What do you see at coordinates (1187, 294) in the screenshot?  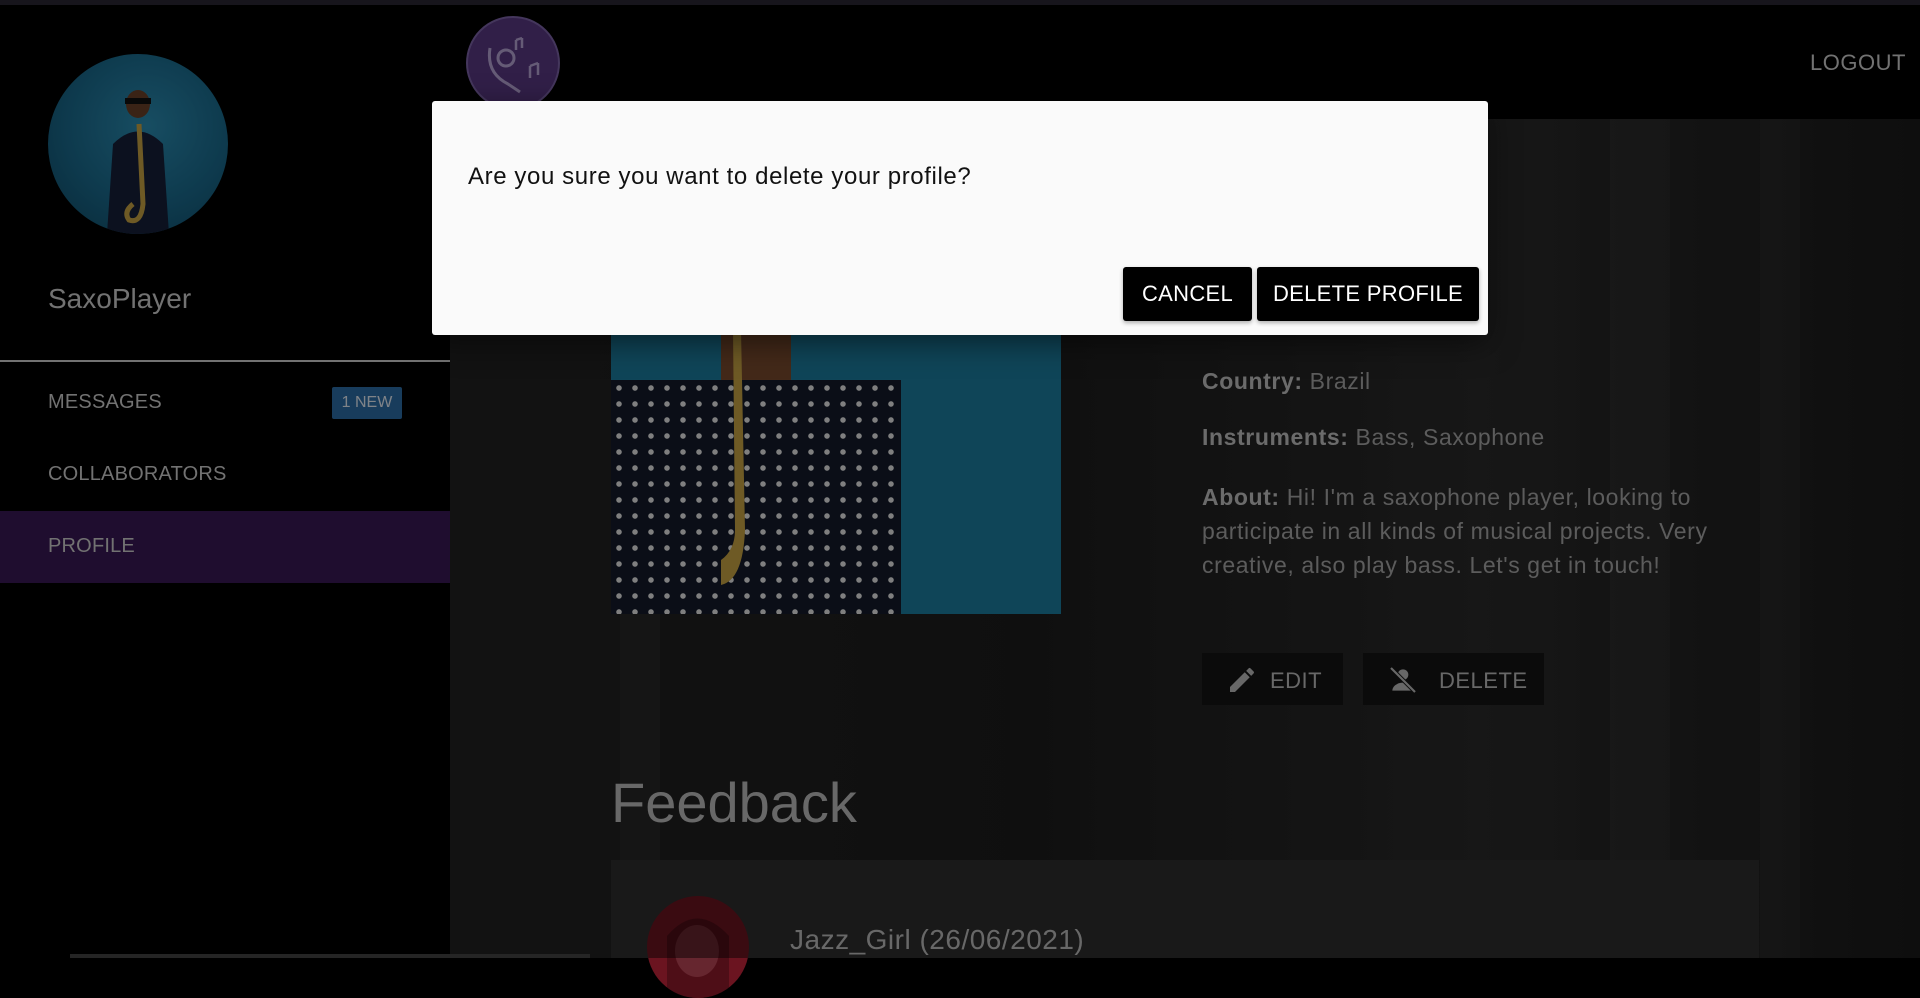 I see `cancel-button: CANCEL` at bounding box center [1187, 294].